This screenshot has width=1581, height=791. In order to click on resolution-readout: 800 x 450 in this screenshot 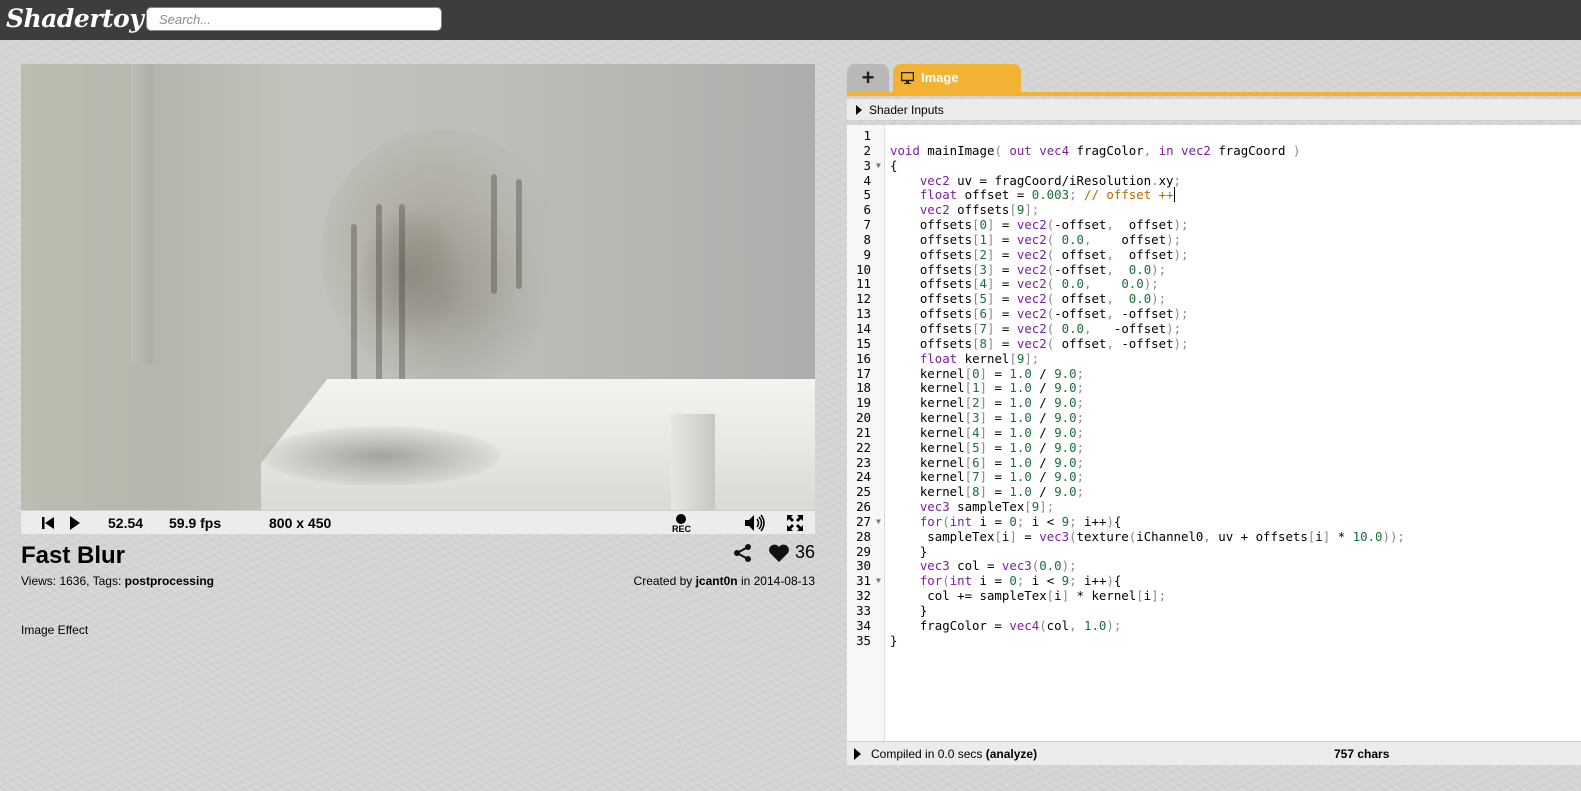, I will do `click(300, 523)`.